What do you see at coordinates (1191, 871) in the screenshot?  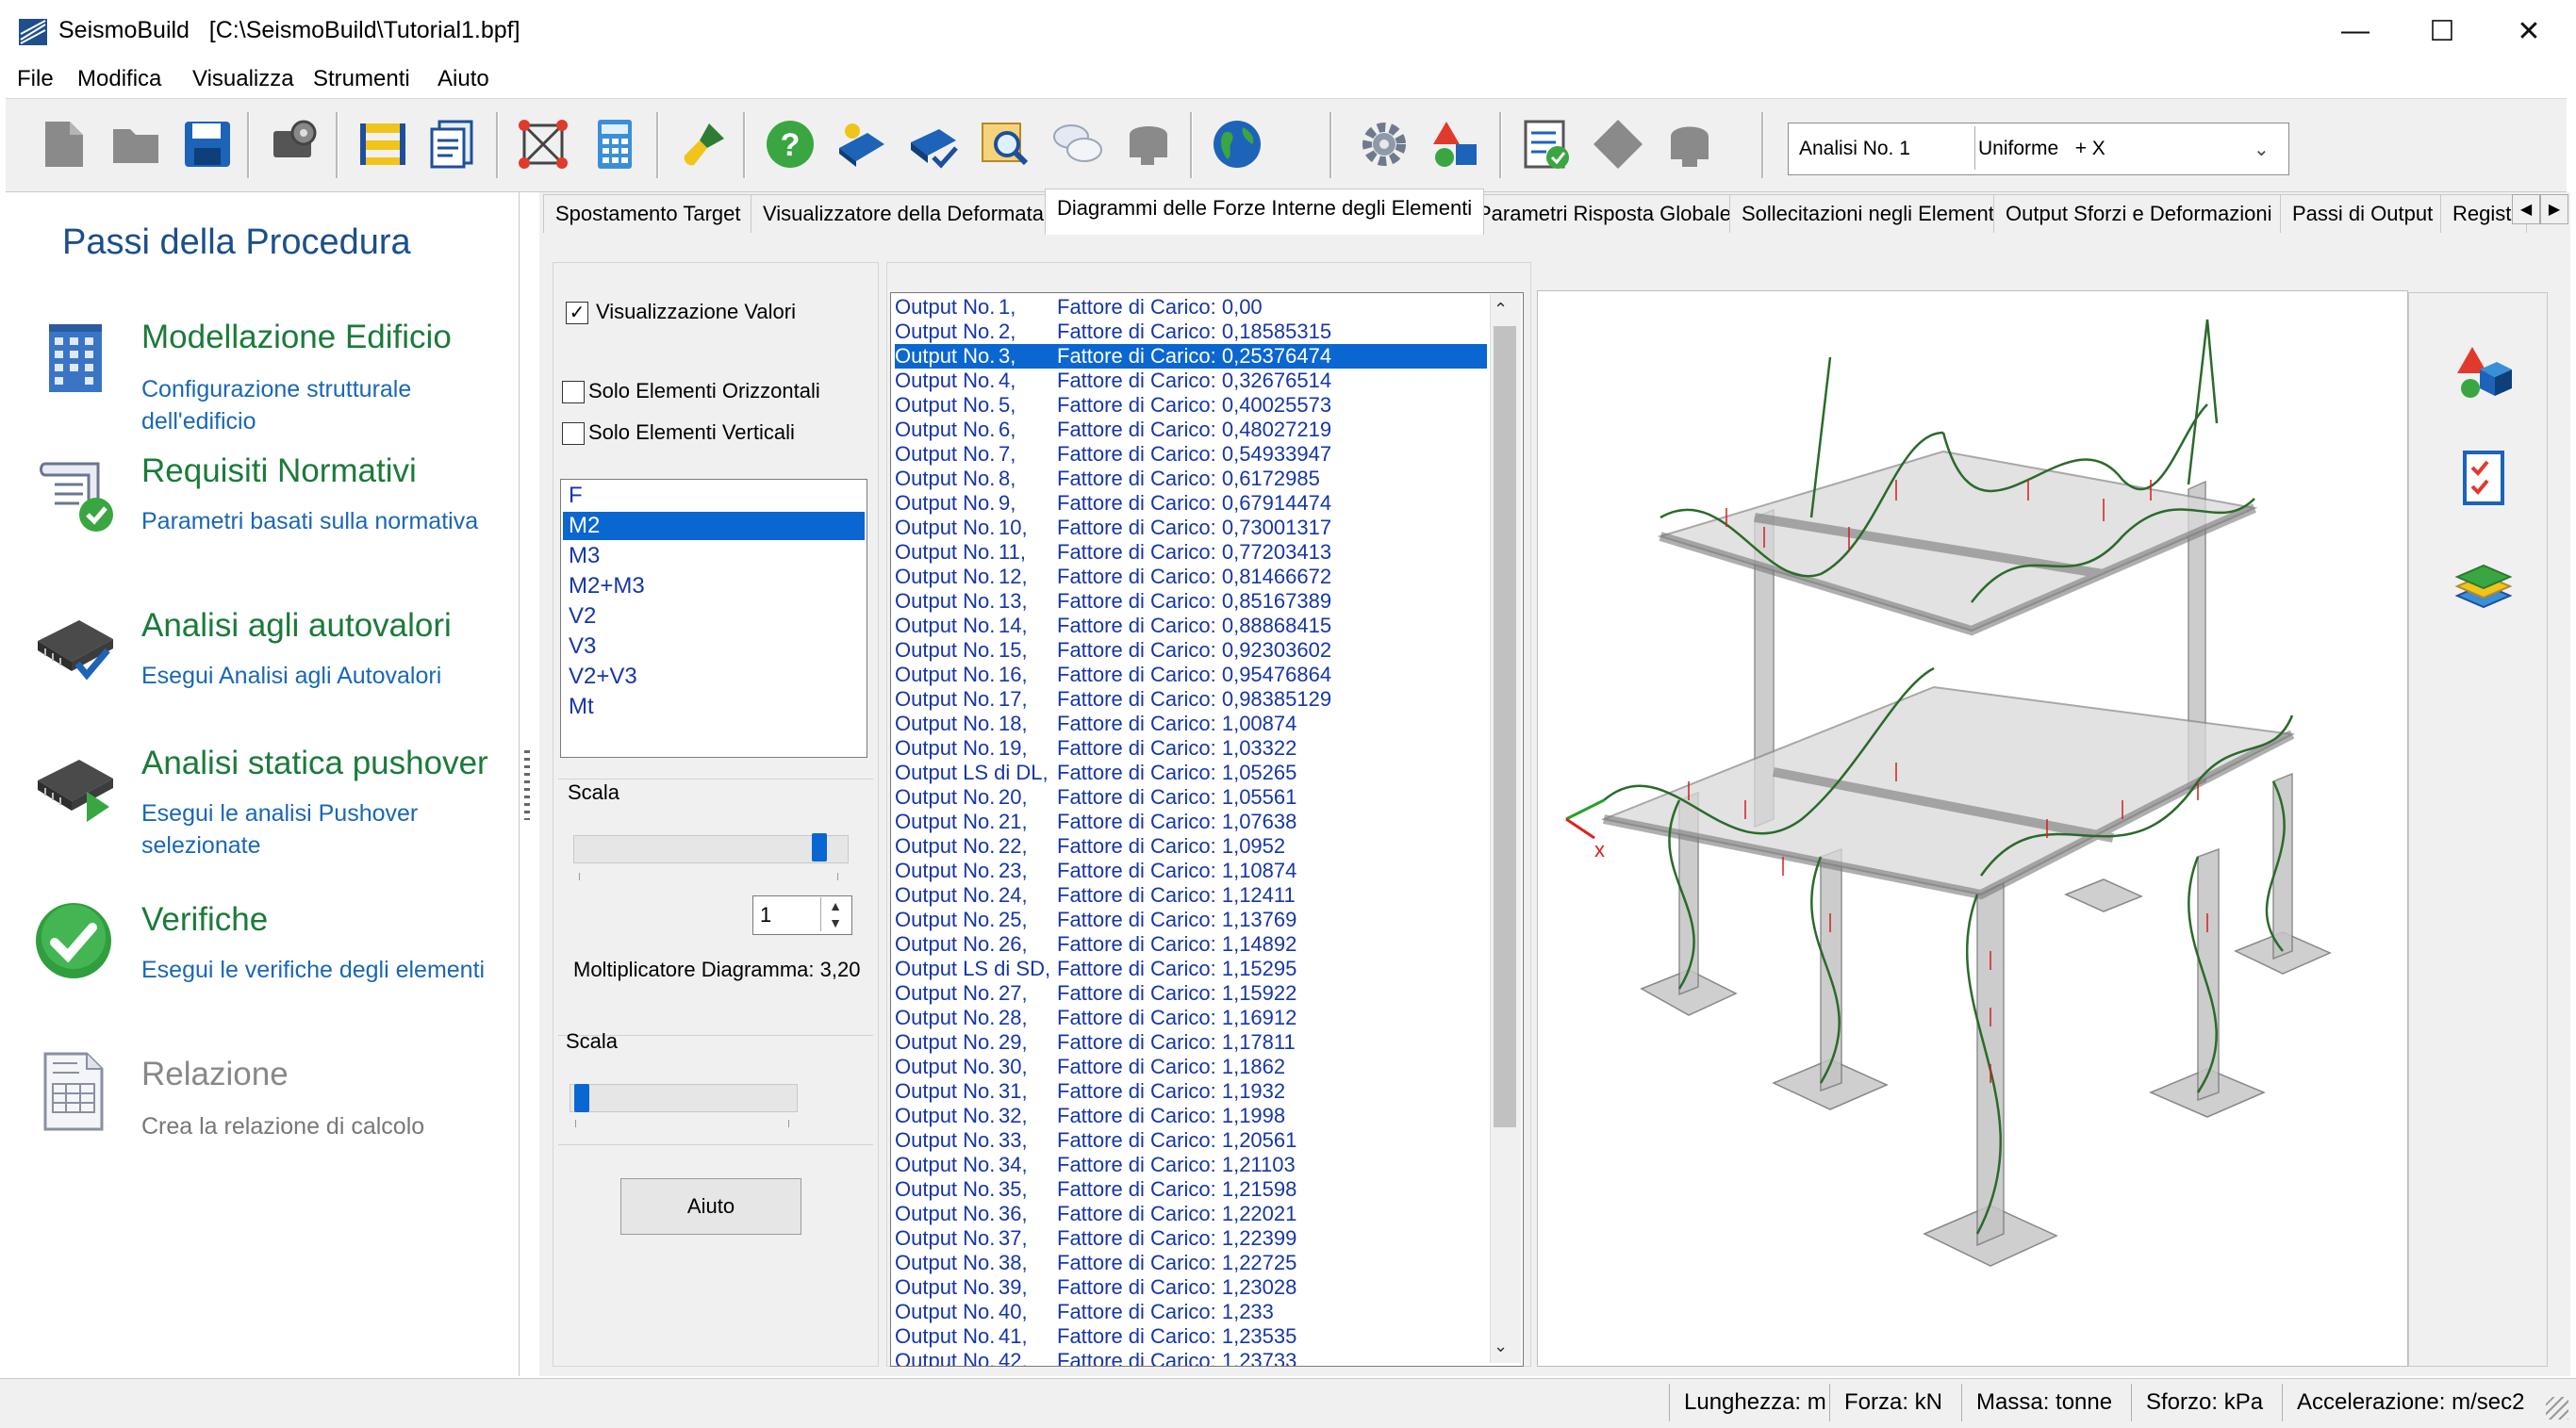 I see `output-step-row: Output No. 23, Fattore di Carico: 1,10874` at bounding box center [1191, 871].